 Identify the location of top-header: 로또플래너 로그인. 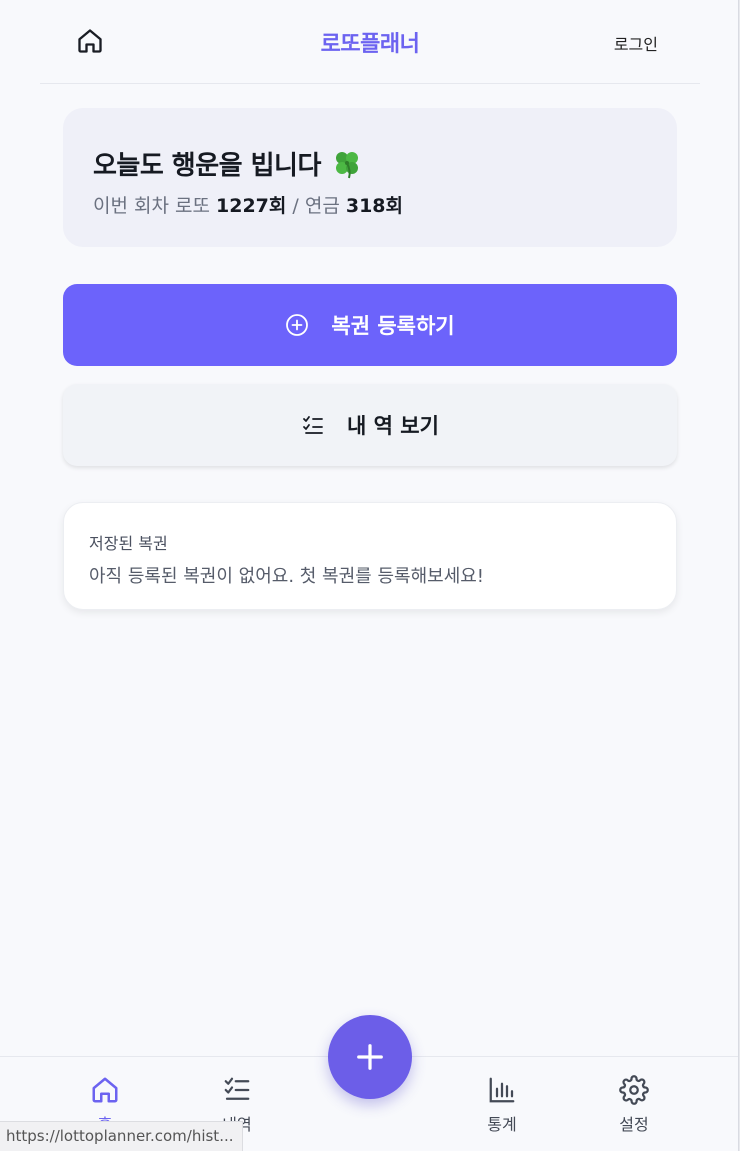
(370, 42).